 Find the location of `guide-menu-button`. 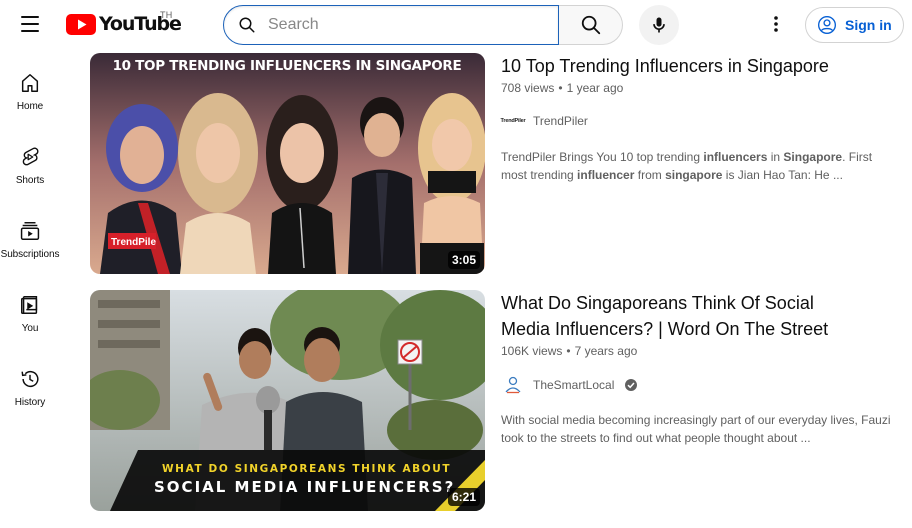

guide-menu-button is located at coordinates (30, 24).